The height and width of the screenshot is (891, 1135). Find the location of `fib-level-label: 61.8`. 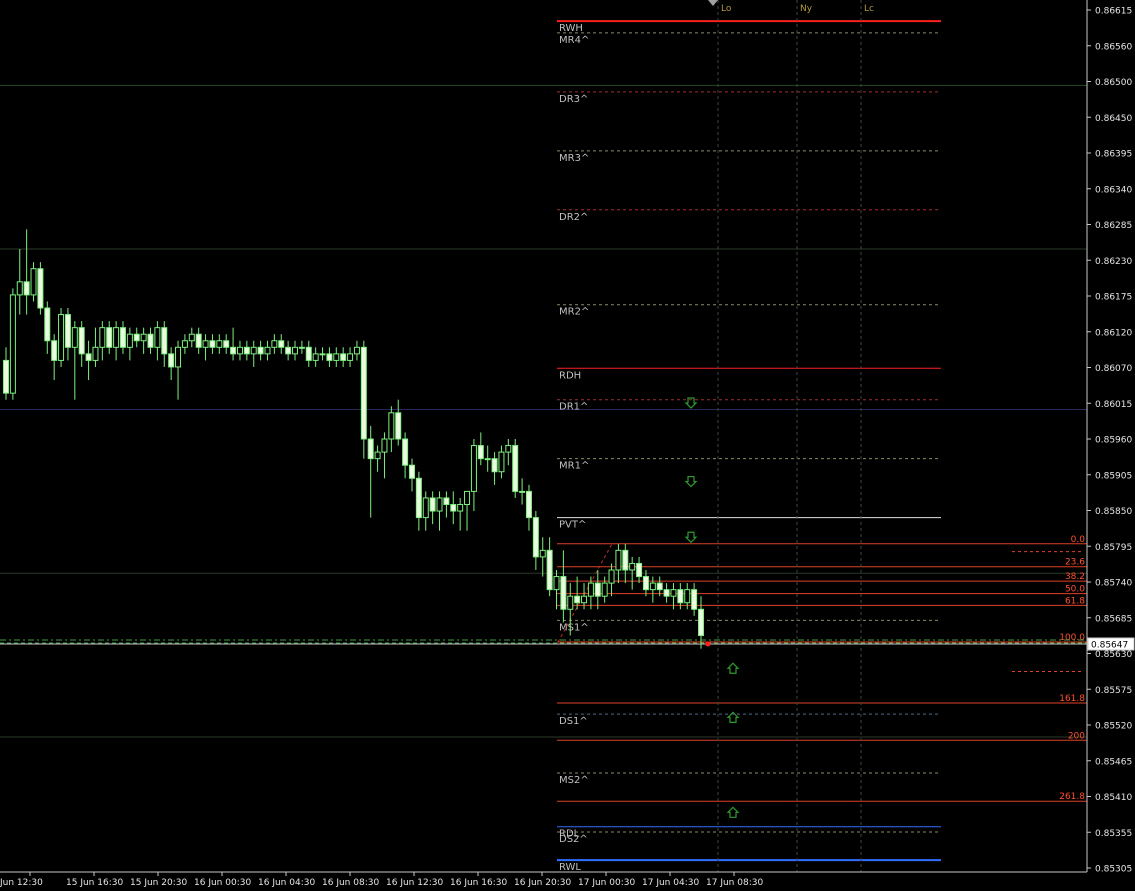

fib-level-label: 61.8 is located at coordinates (1075, 601).